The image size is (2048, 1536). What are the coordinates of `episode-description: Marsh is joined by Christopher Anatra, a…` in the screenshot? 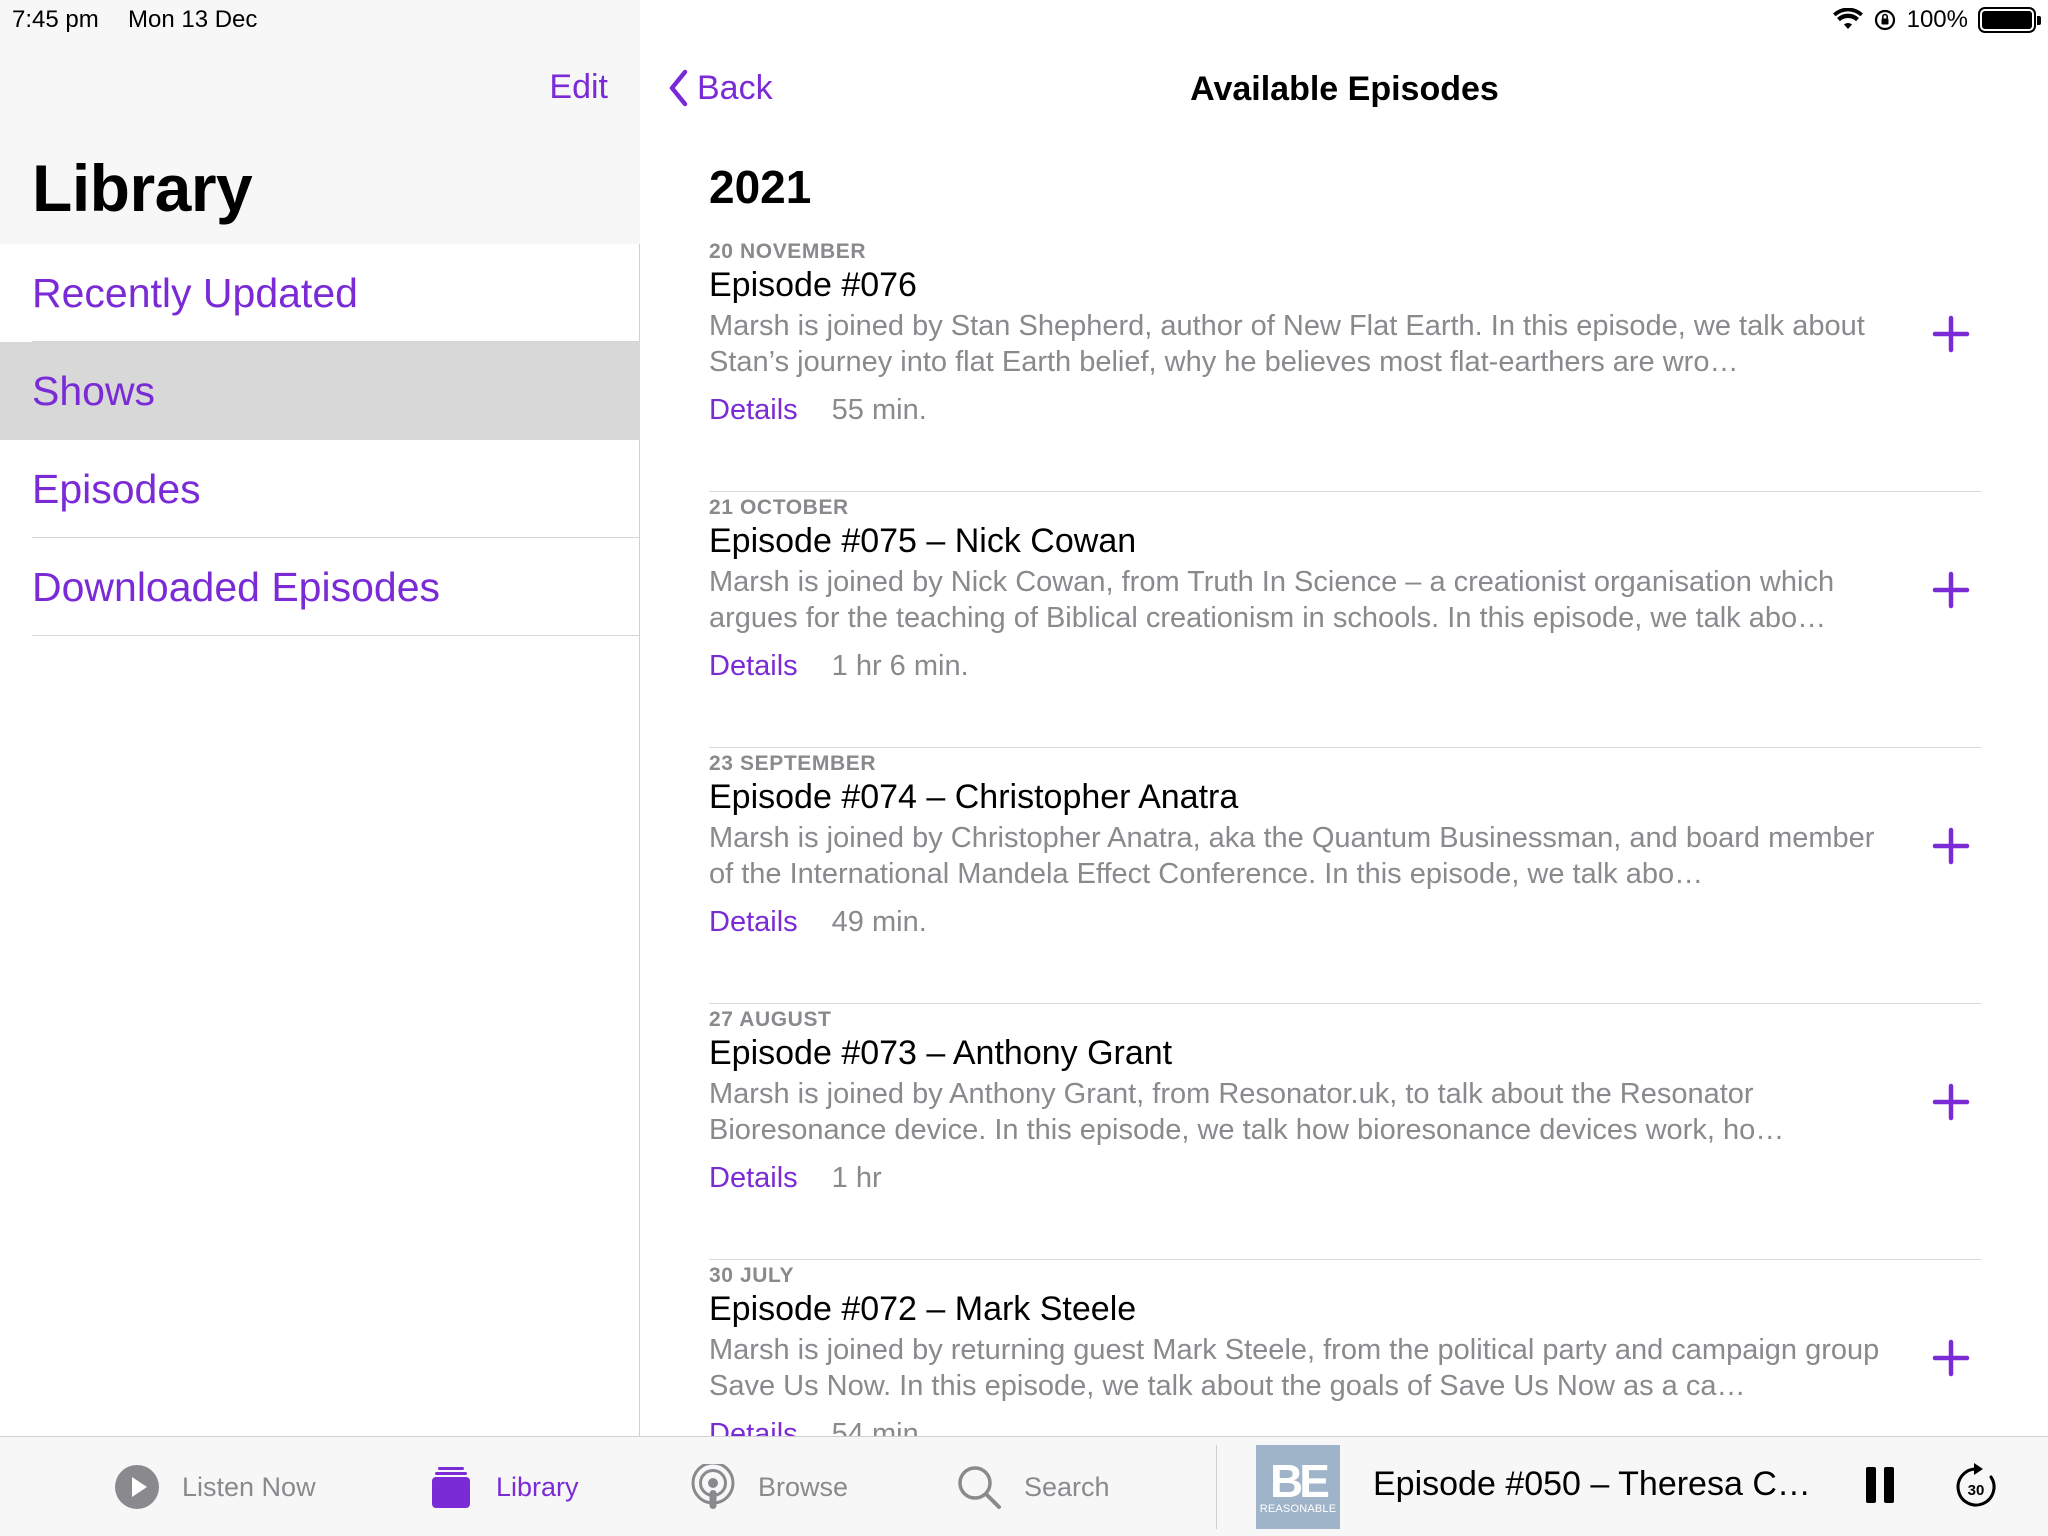 It's located at (1292, 856).